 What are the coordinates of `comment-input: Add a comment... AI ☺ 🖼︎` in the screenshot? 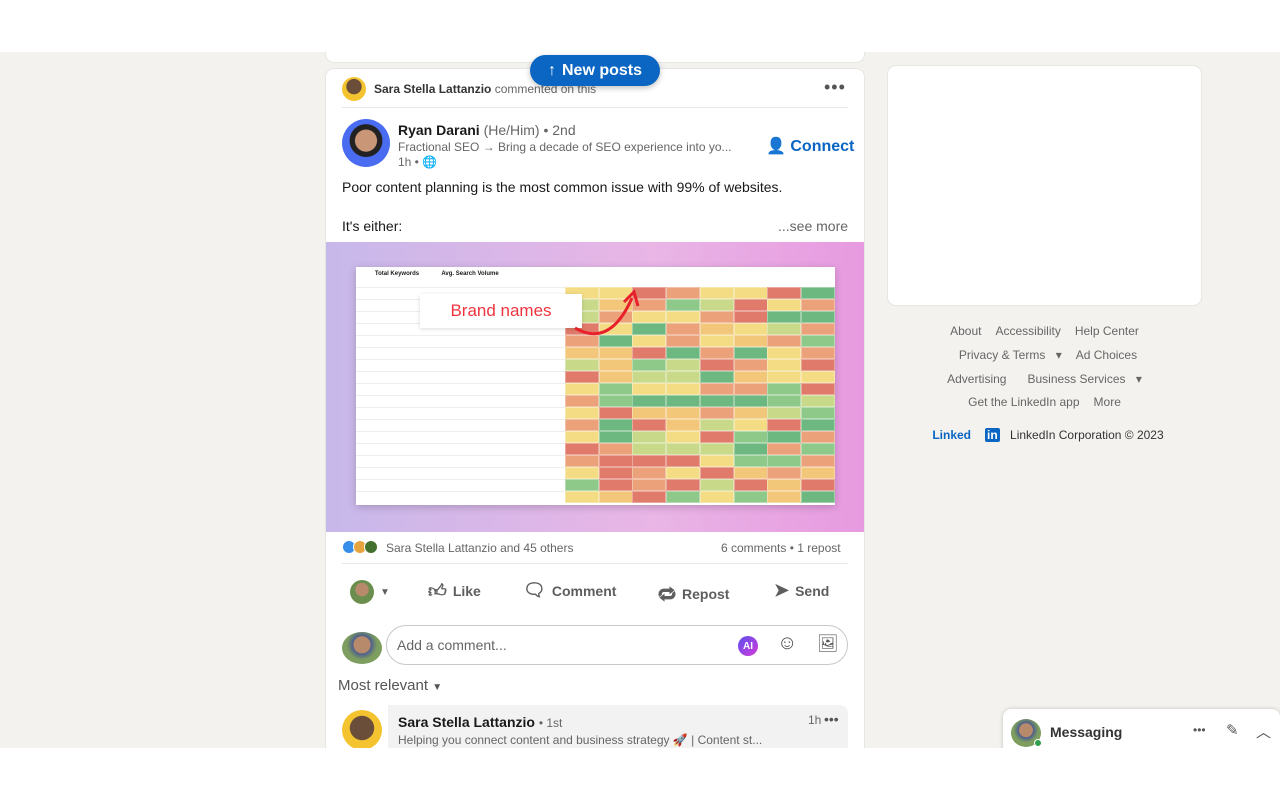 It's located at (617, 645).